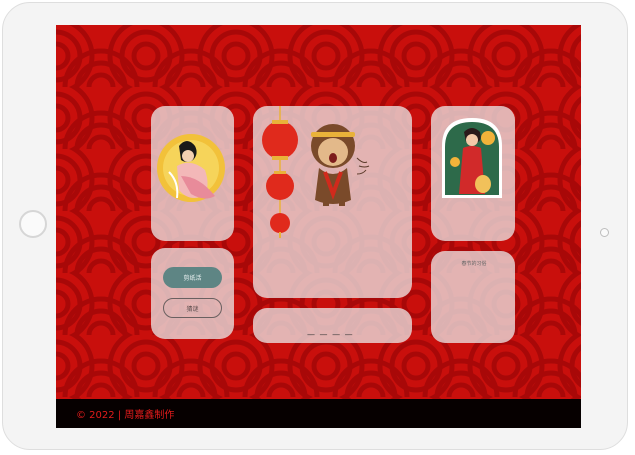 This screenshot has width=635, height=455. I want to click on chang-e-illustration, so click(191, 168).